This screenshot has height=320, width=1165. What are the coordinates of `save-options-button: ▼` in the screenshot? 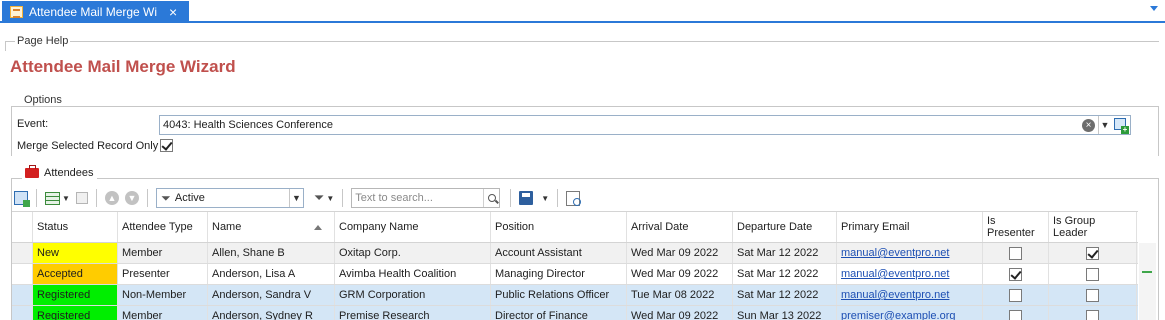 It's located at (544, 198).